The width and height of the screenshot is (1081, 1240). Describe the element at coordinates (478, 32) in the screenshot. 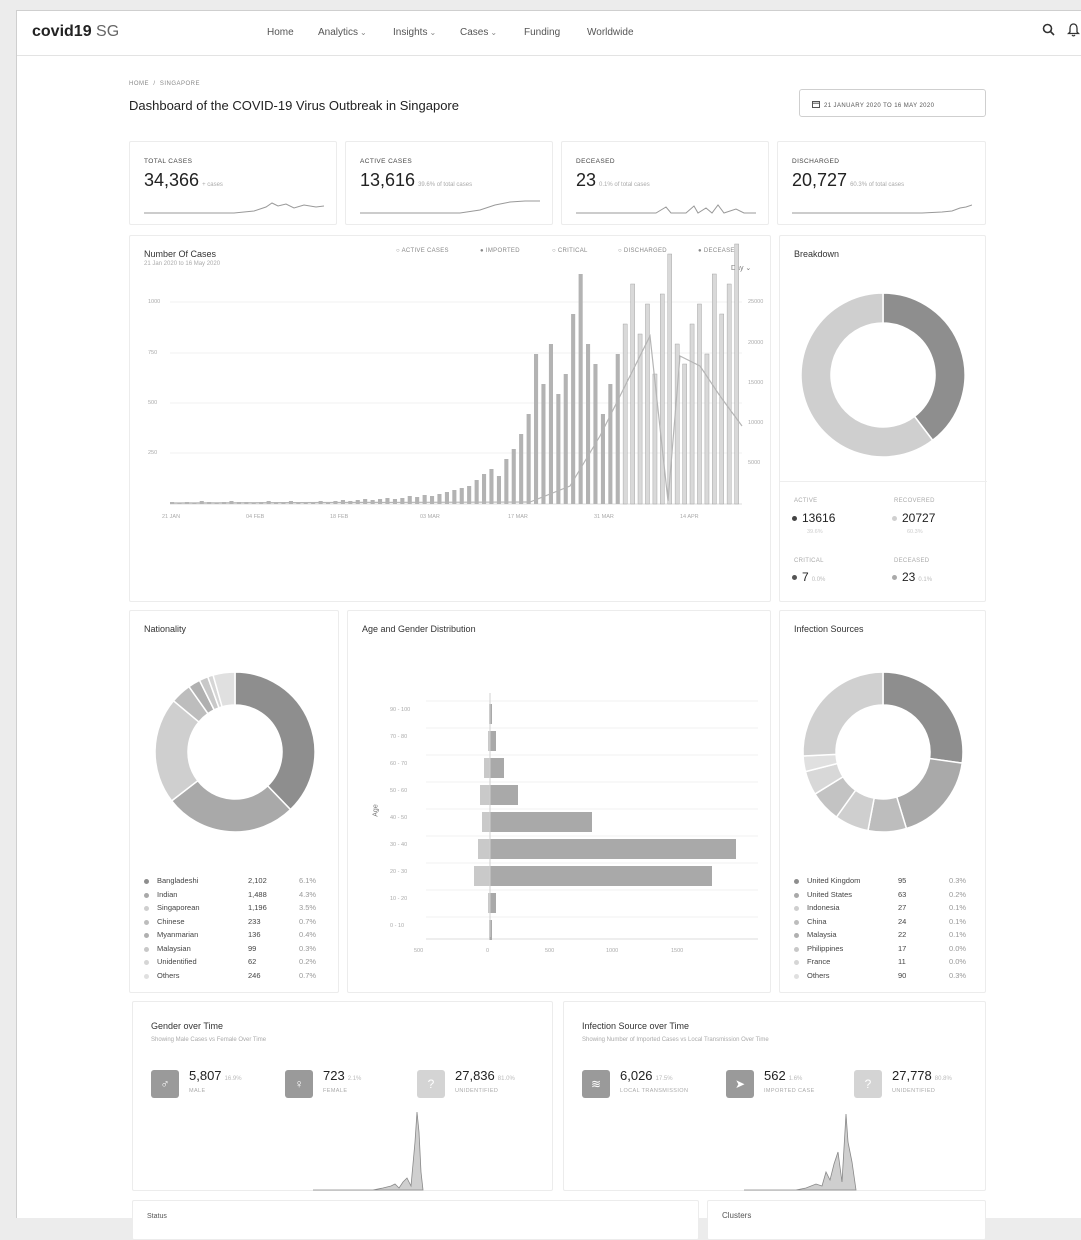

I see `nav-cases: Cases ⌄` at that location.